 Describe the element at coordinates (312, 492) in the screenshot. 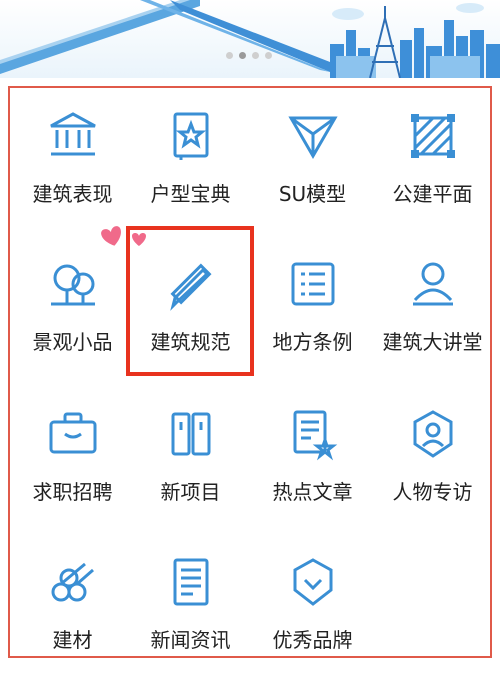

I see `grid-item-label: 热点文章` at that location.